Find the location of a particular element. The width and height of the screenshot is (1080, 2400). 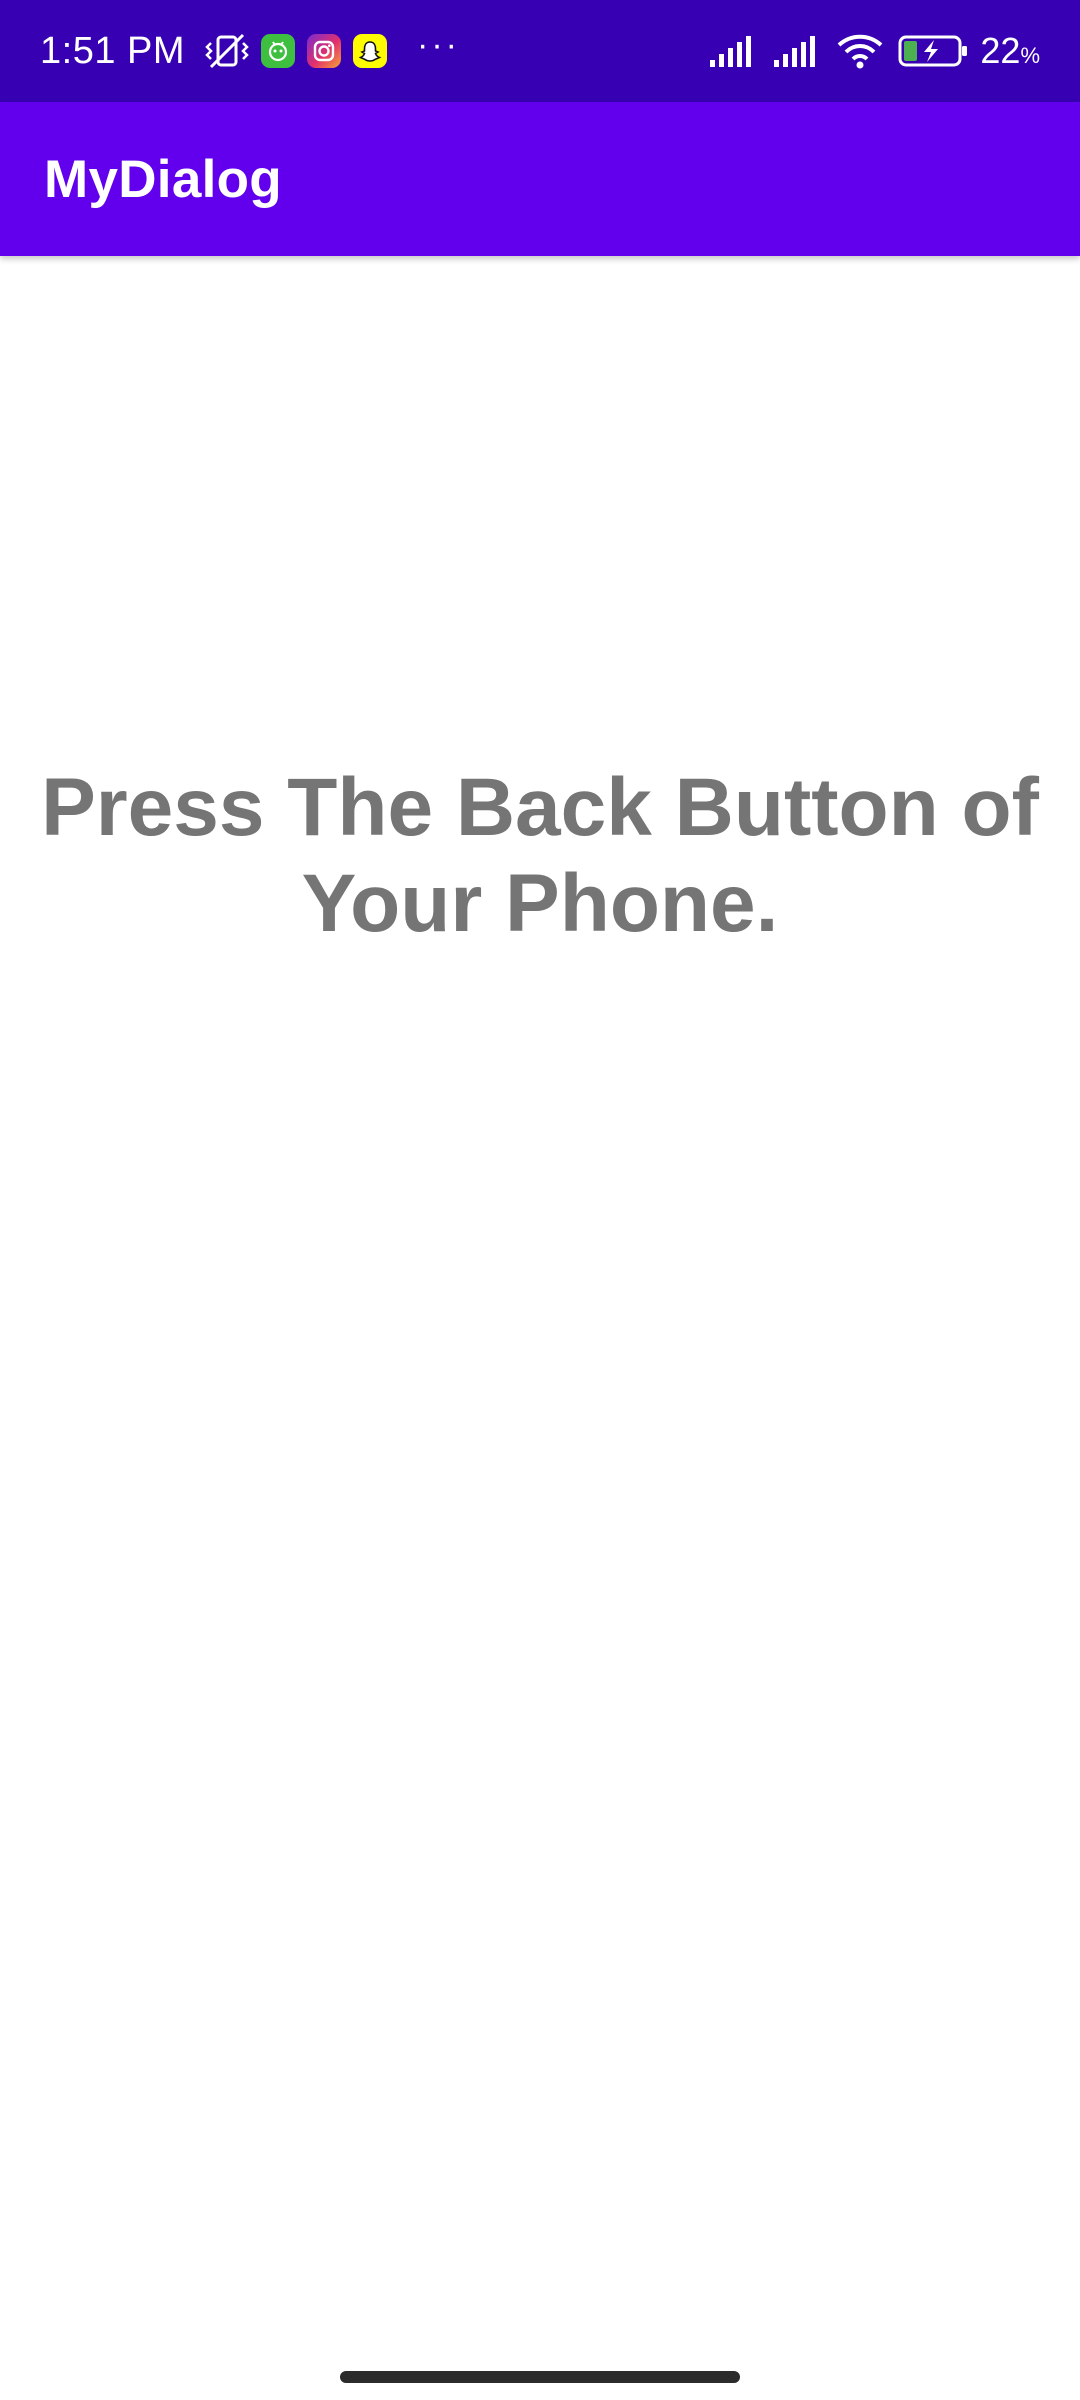

signal-sim2-icon is located at coordinates (797, 51).